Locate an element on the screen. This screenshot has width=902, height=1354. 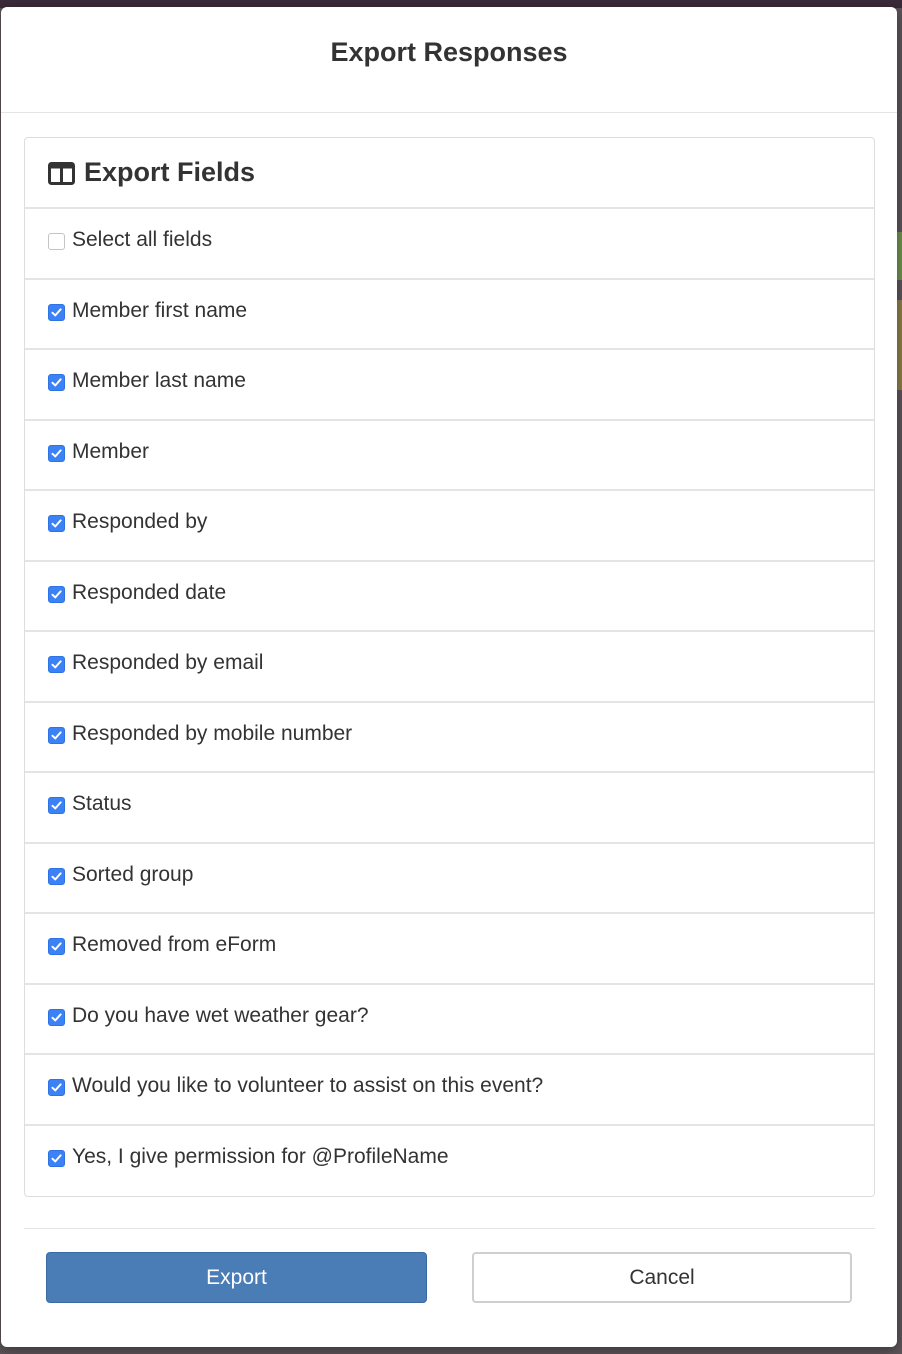
columns-icon is located at coordinates (61, 173).